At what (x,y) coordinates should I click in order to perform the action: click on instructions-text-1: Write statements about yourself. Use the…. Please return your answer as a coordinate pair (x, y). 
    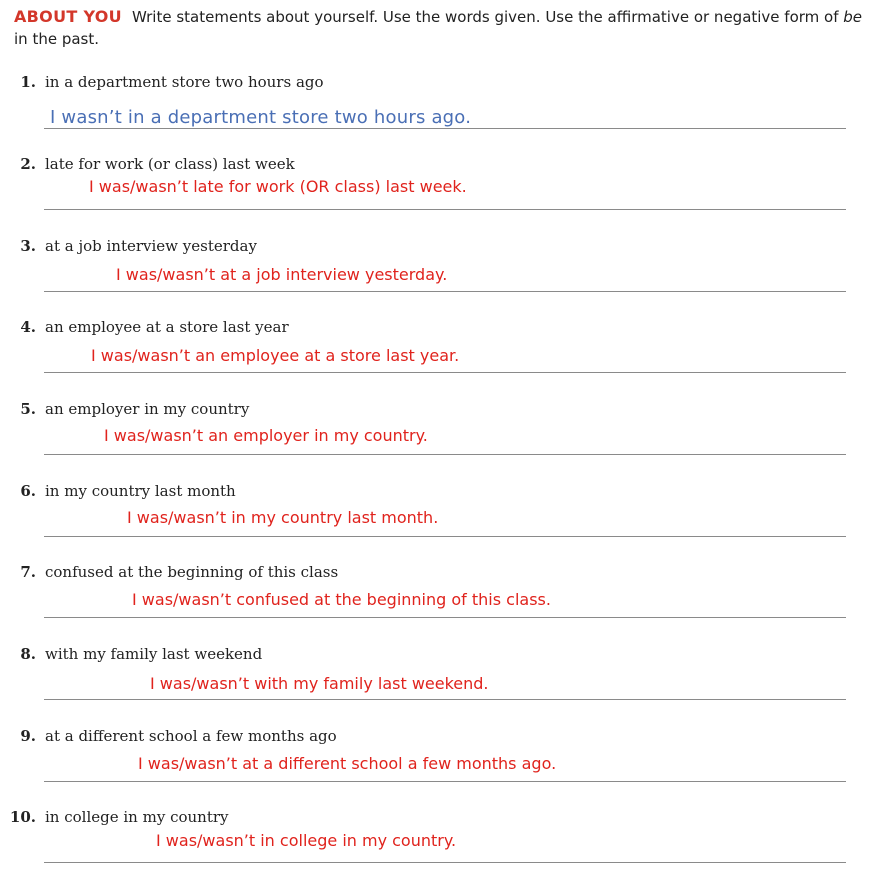
    Looking at the image, I should click on (487, 17).